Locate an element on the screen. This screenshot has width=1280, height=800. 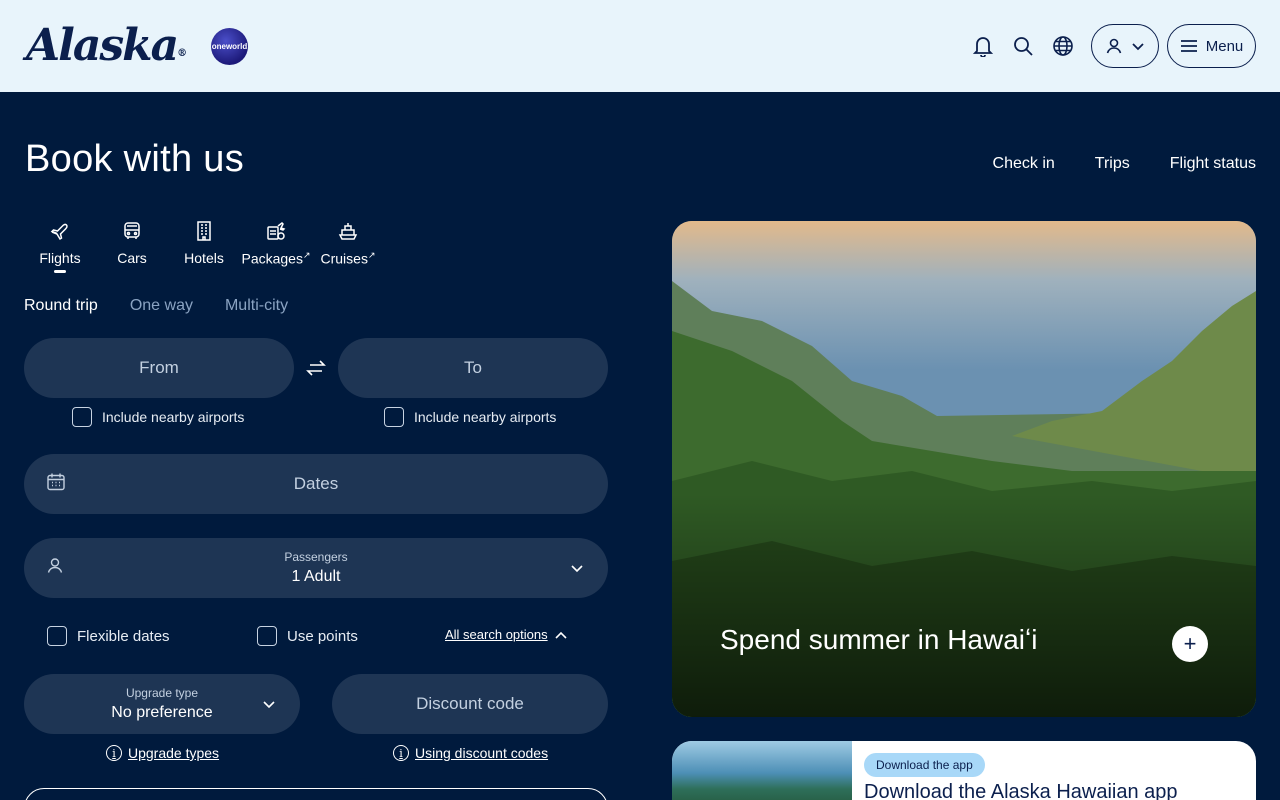
alaska-logo: Alaska® is located at coordinates (106, 45).